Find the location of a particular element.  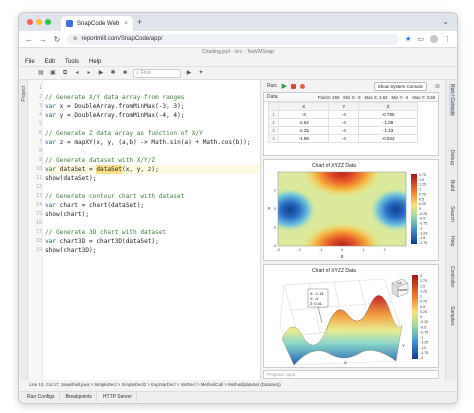

forward-arrow-icon: → is located at coordinates (43, 39).